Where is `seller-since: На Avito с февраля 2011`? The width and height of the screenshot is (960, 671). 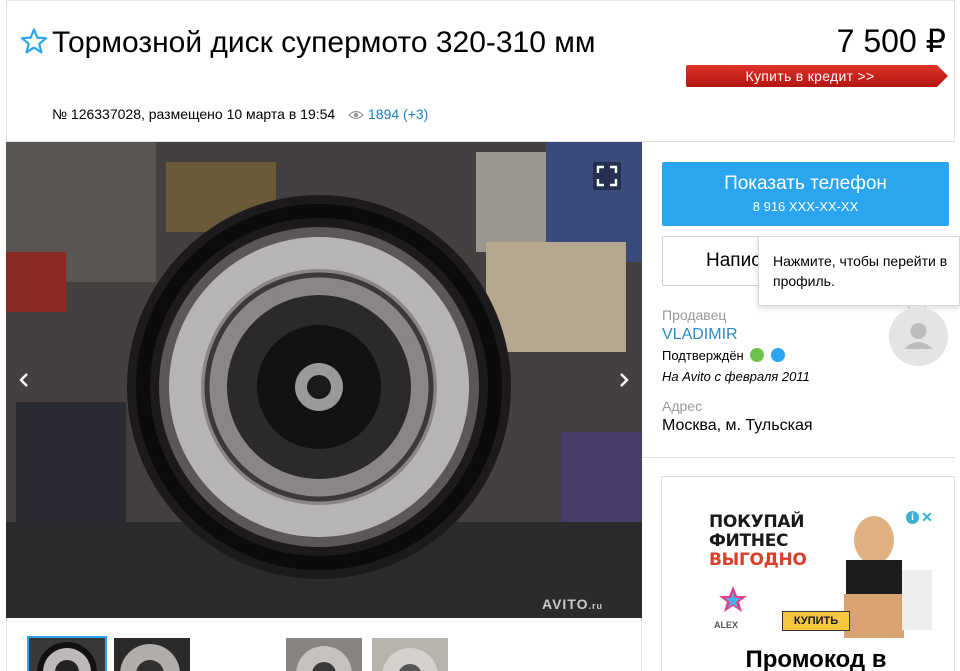
seller-since: На Avito с февраля 2011 is located at coordinates (736, 376).